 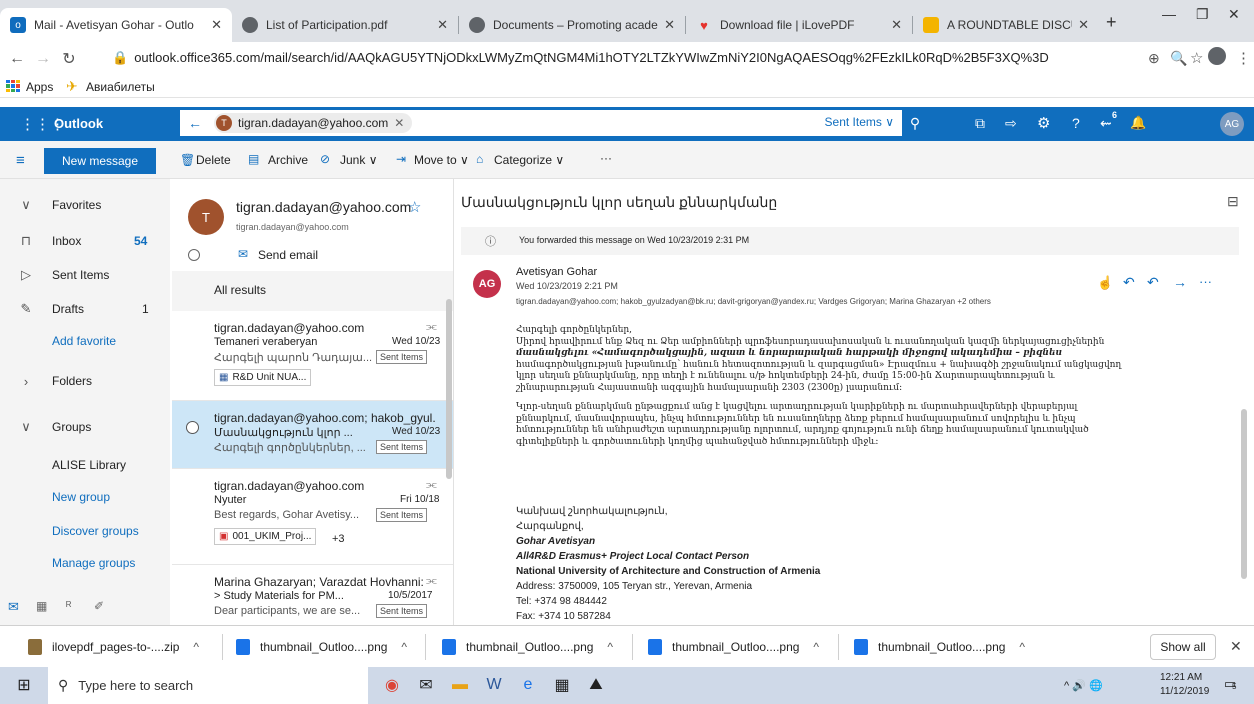 I want to click on nav-sent-items: ▷ Sent Items, so click(x=85, y=275).